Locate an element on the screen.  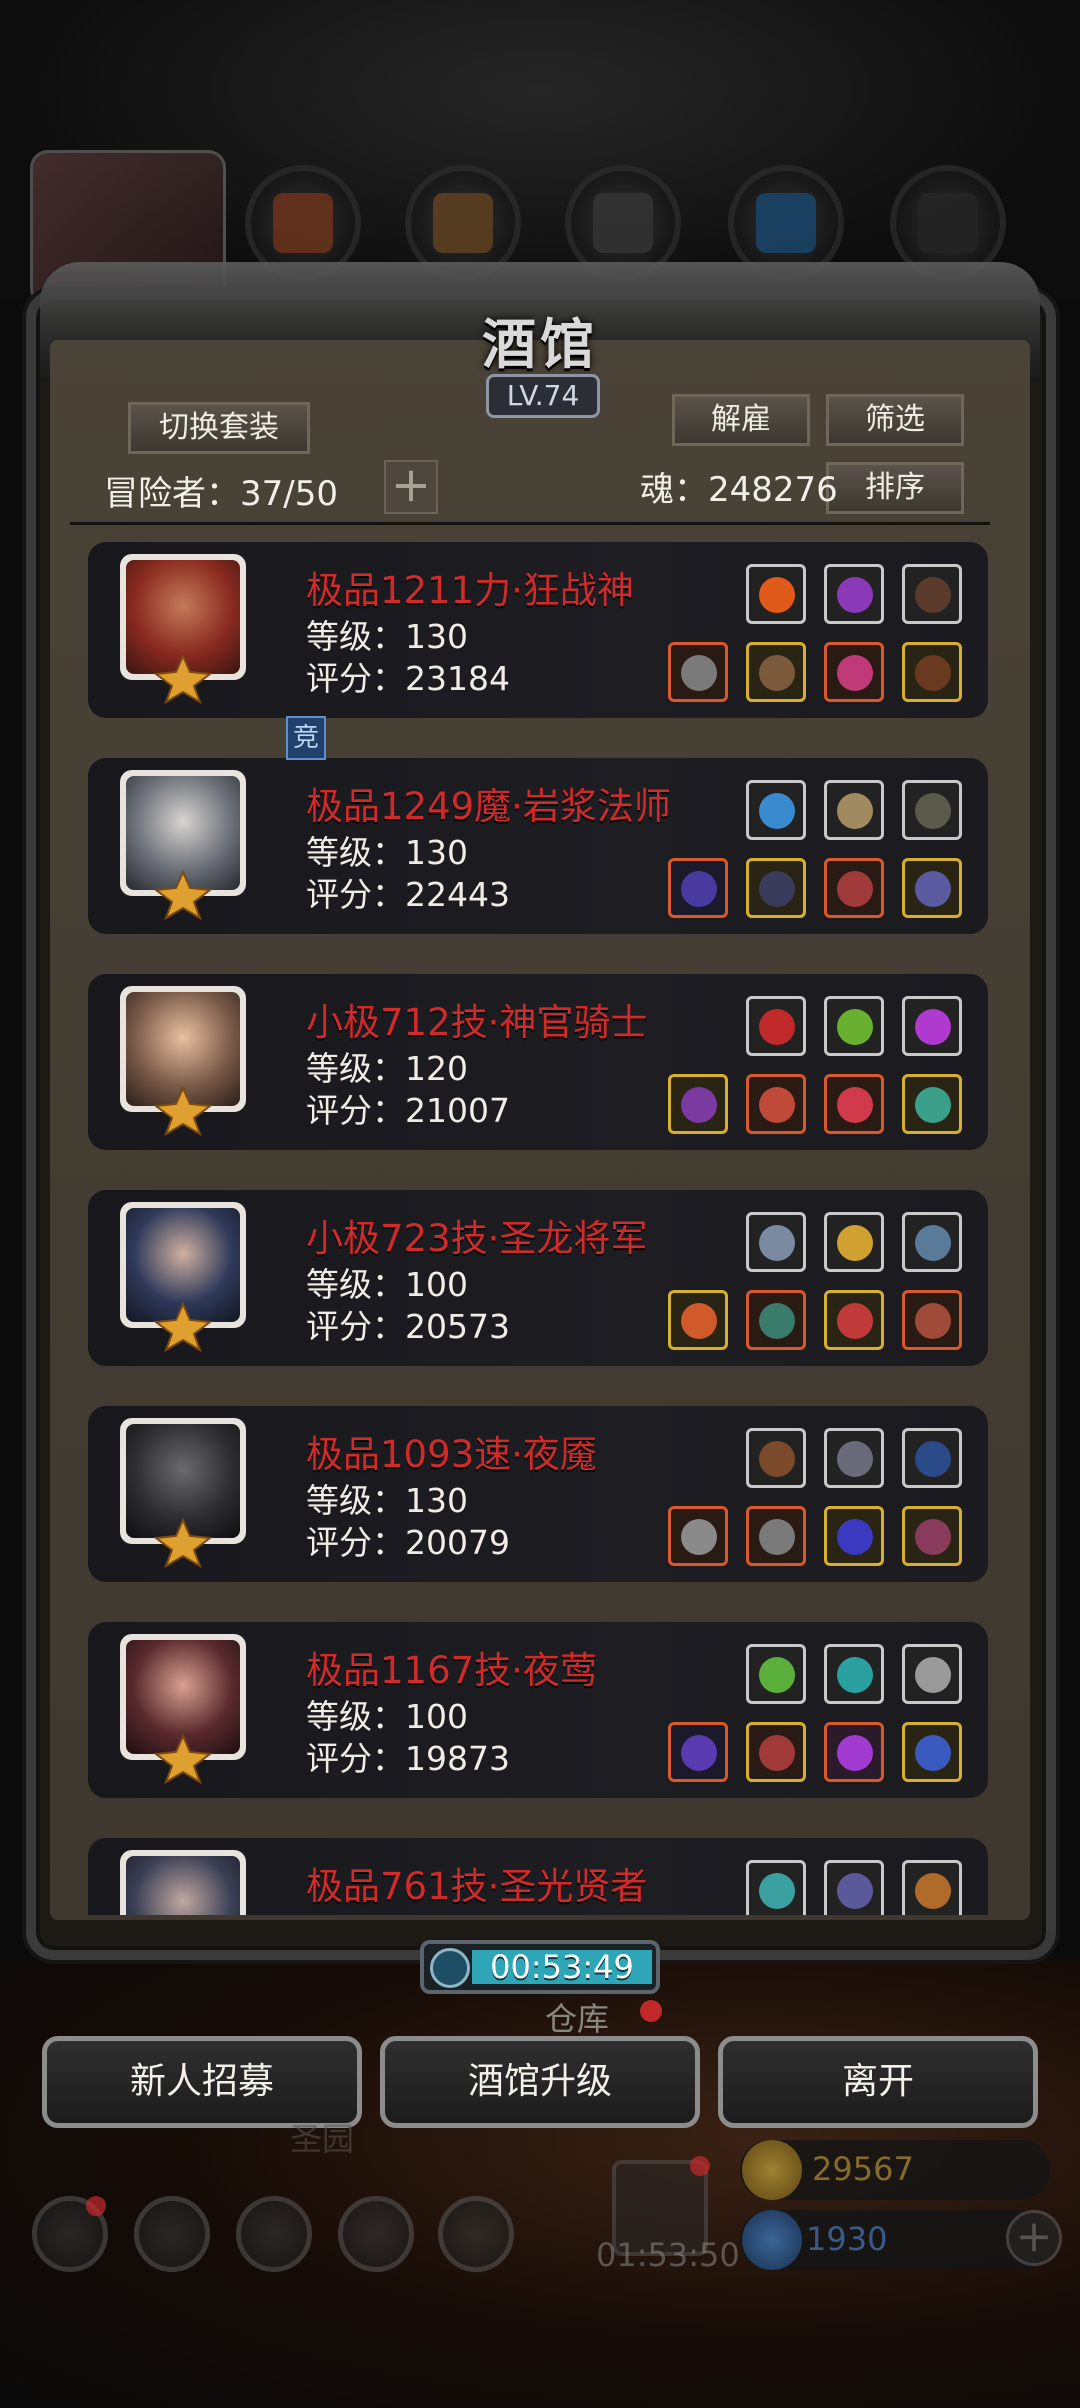
gem-icon is located at coordinates (772, 2240).